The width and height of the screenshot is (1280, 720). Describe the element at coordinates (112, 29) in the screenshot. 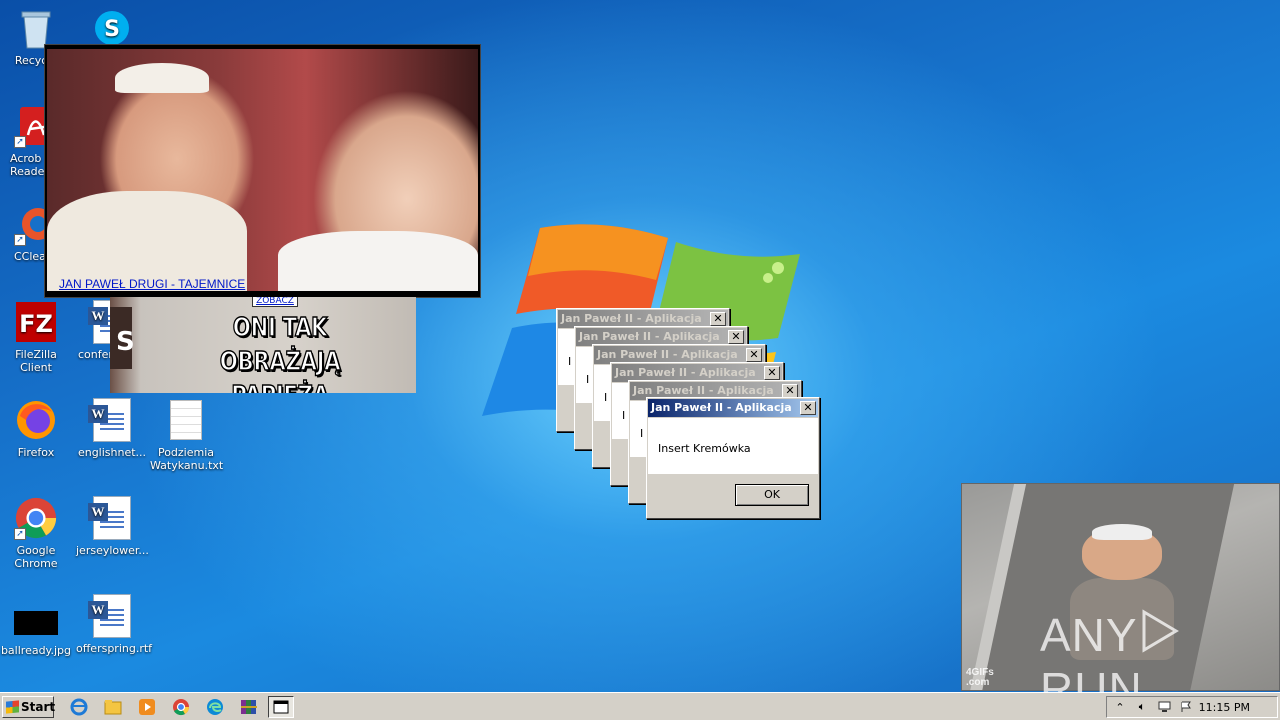

I see `svg-text: S` at that location.